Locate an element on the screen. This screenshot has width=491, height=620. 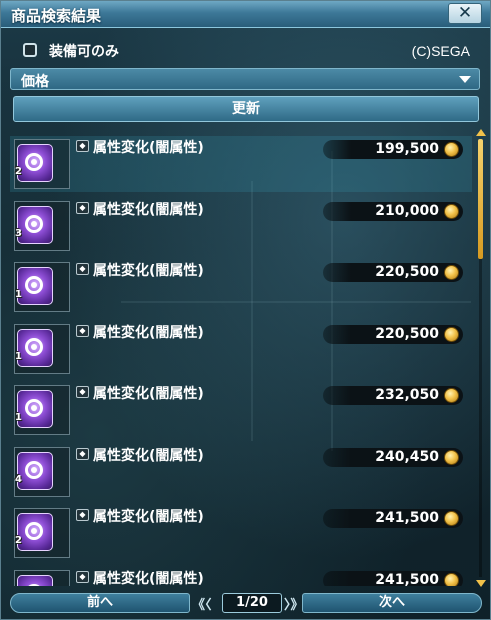
item-price: 240,450 is located at coordinates (407, 457).